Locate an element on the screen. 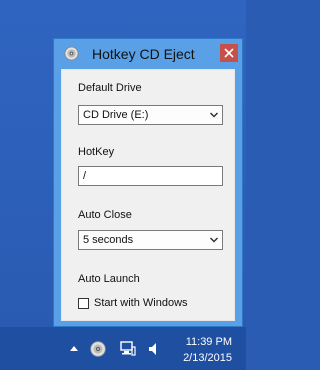 Image resolution: width=320 pixels, height=370 pixels. start-with-windows-label: Start with Windows is located at coordinates (141, 303).